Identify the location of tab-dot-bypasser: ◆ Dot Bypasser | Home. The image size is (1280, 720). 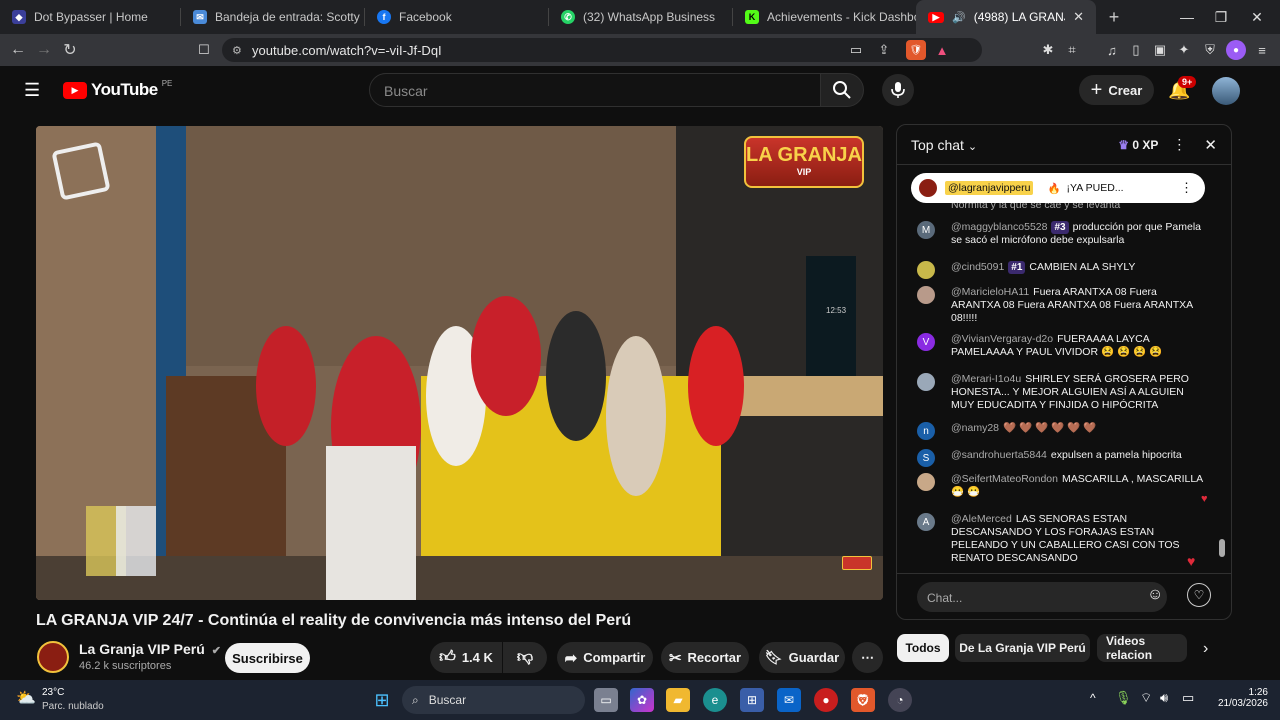
(90, 17).